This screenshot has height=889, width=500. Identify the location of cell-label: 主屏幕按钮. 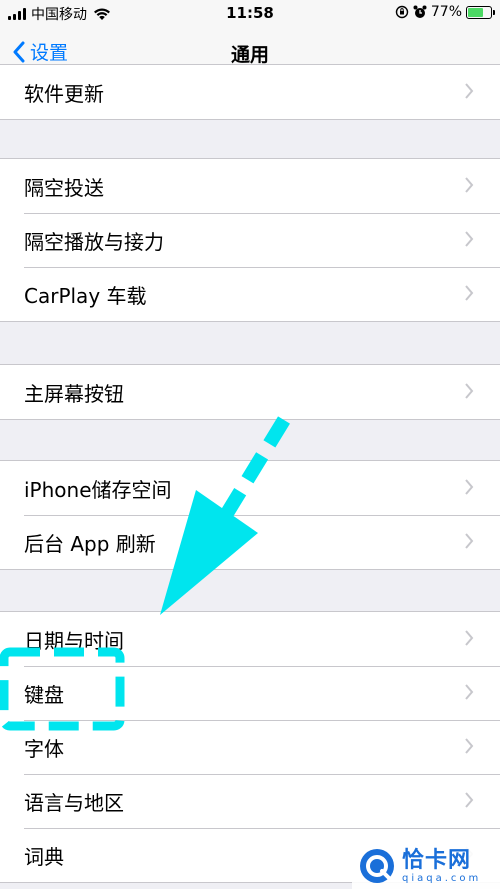
(74, 394).